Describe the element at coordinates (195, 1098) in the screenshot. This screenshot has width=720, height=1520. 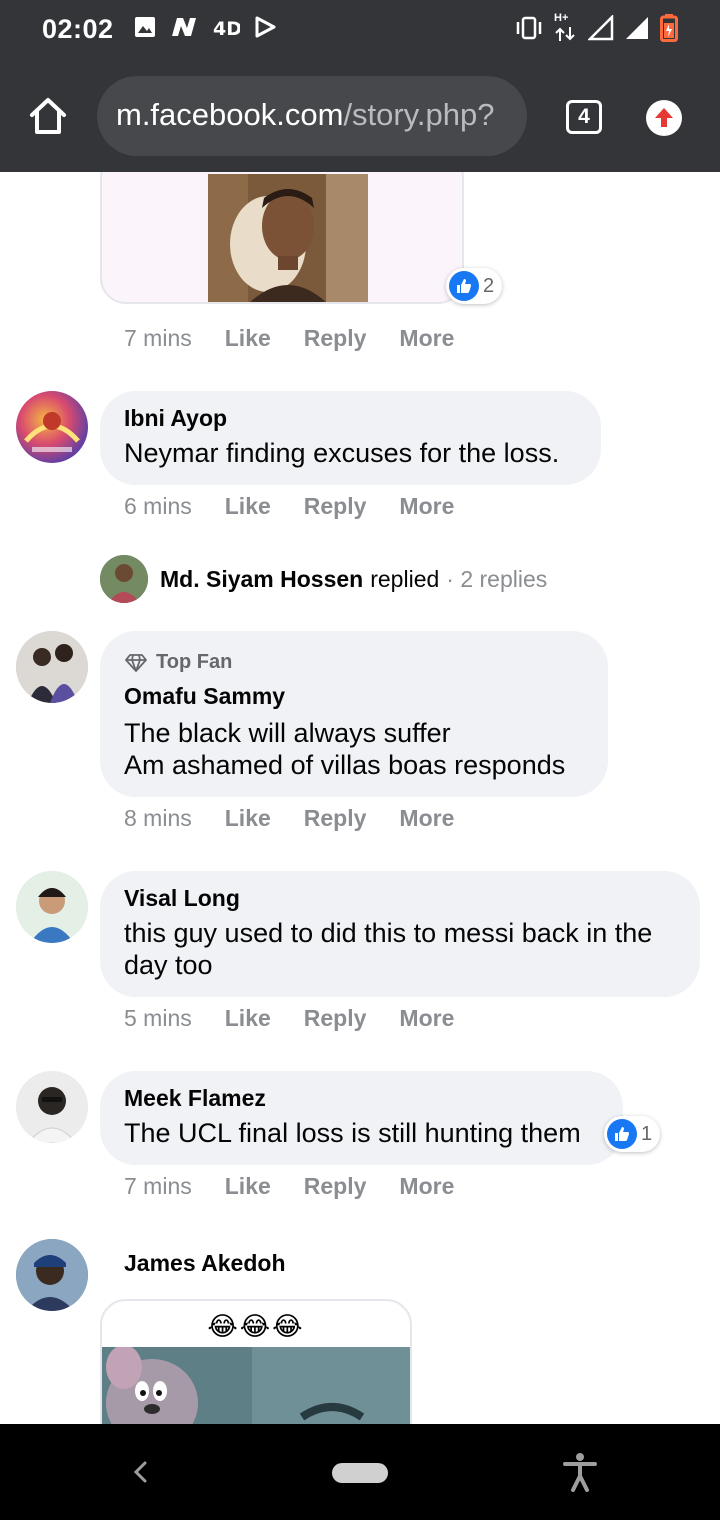
I see `comment-author: Meek Flamez` at that location.